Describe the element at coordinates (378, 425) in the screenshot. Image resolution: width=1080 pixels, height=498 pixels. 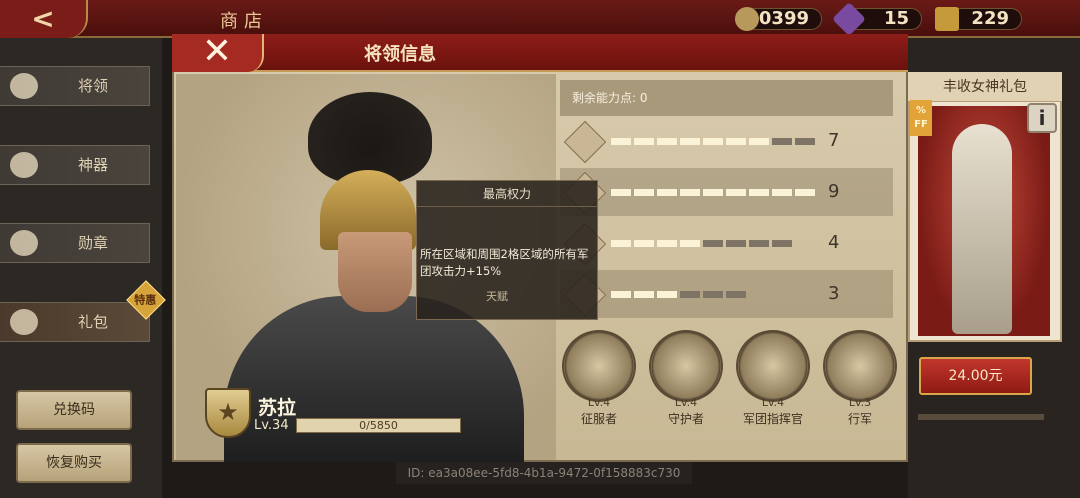
I see `experience-bar: 0/5850` at that location.